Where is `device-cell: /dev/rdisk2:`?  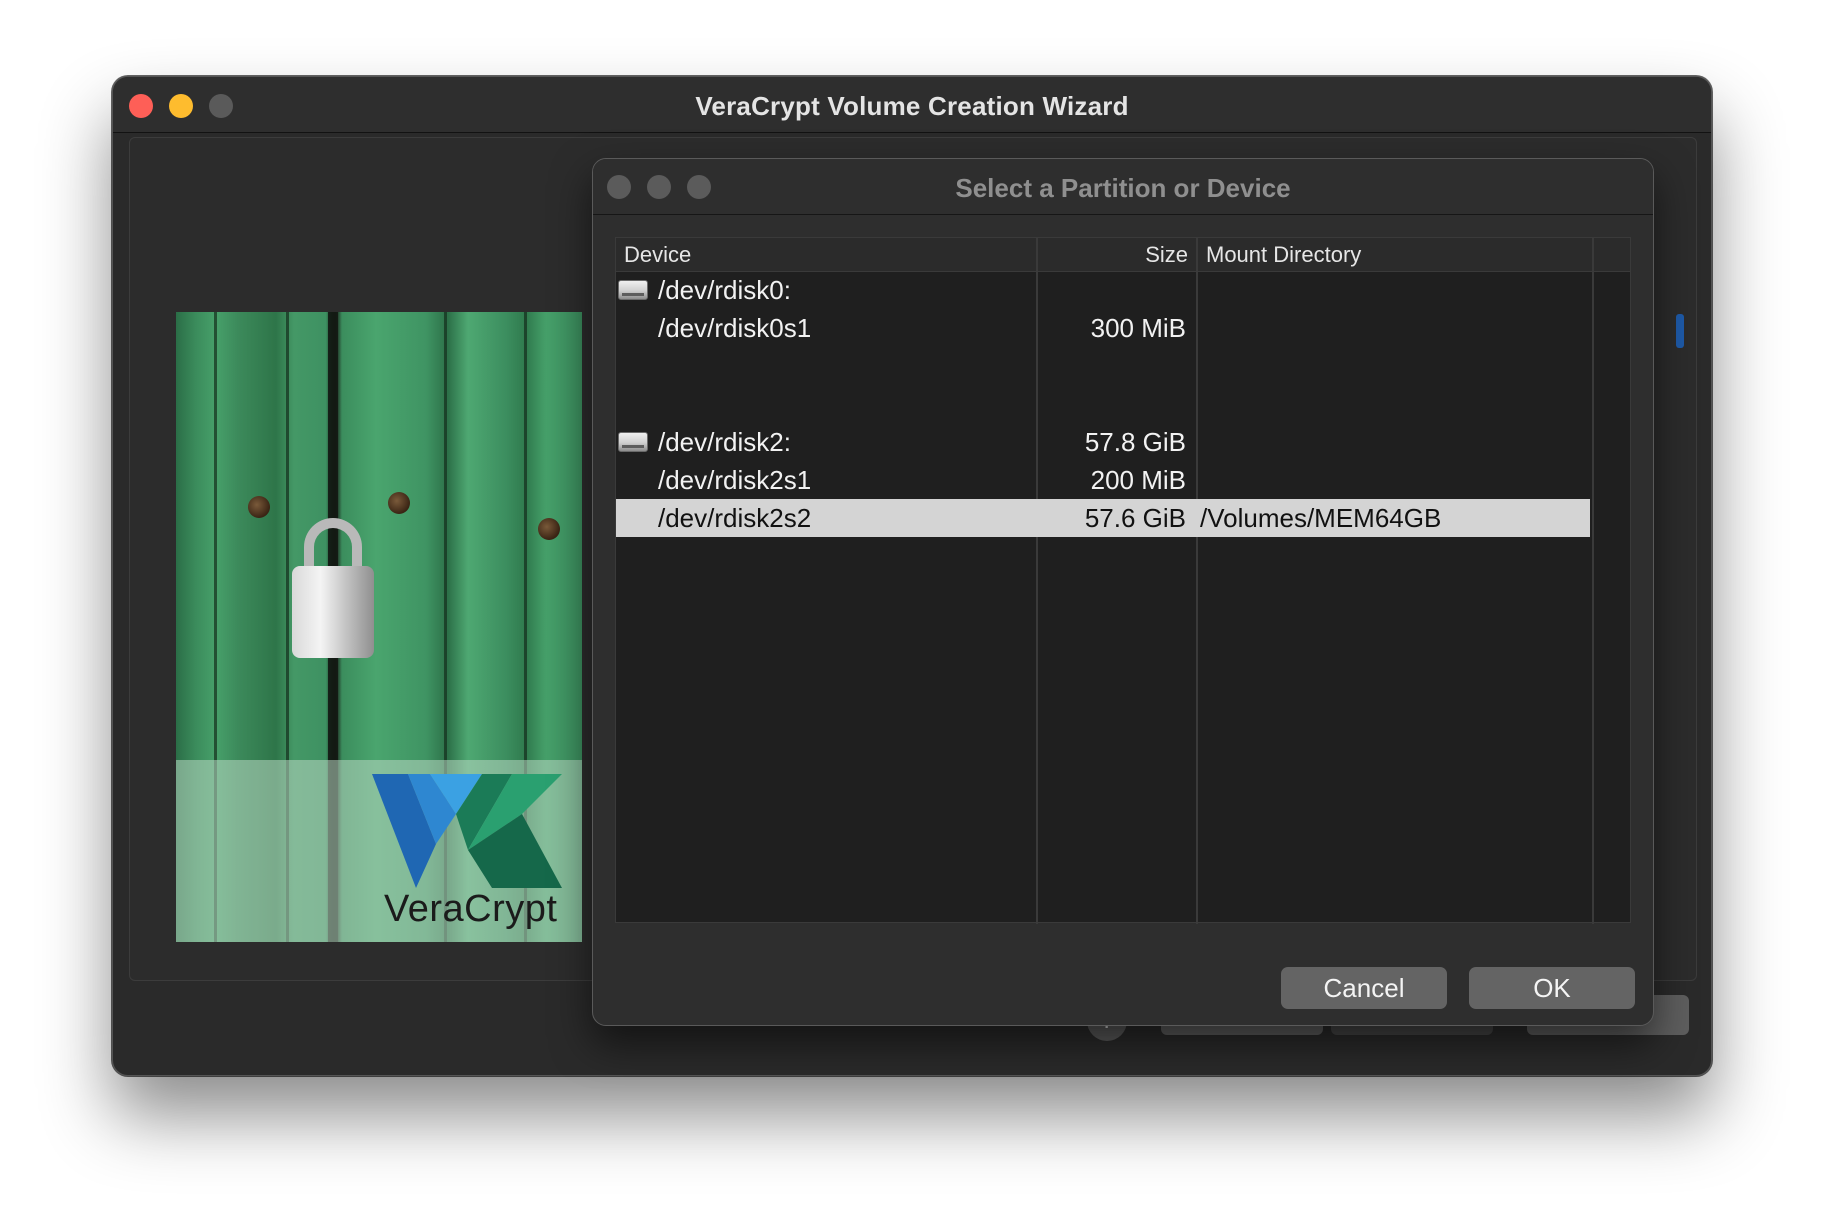 device-cell: /dev/rdisk2: is located at coordinates (724, 442).